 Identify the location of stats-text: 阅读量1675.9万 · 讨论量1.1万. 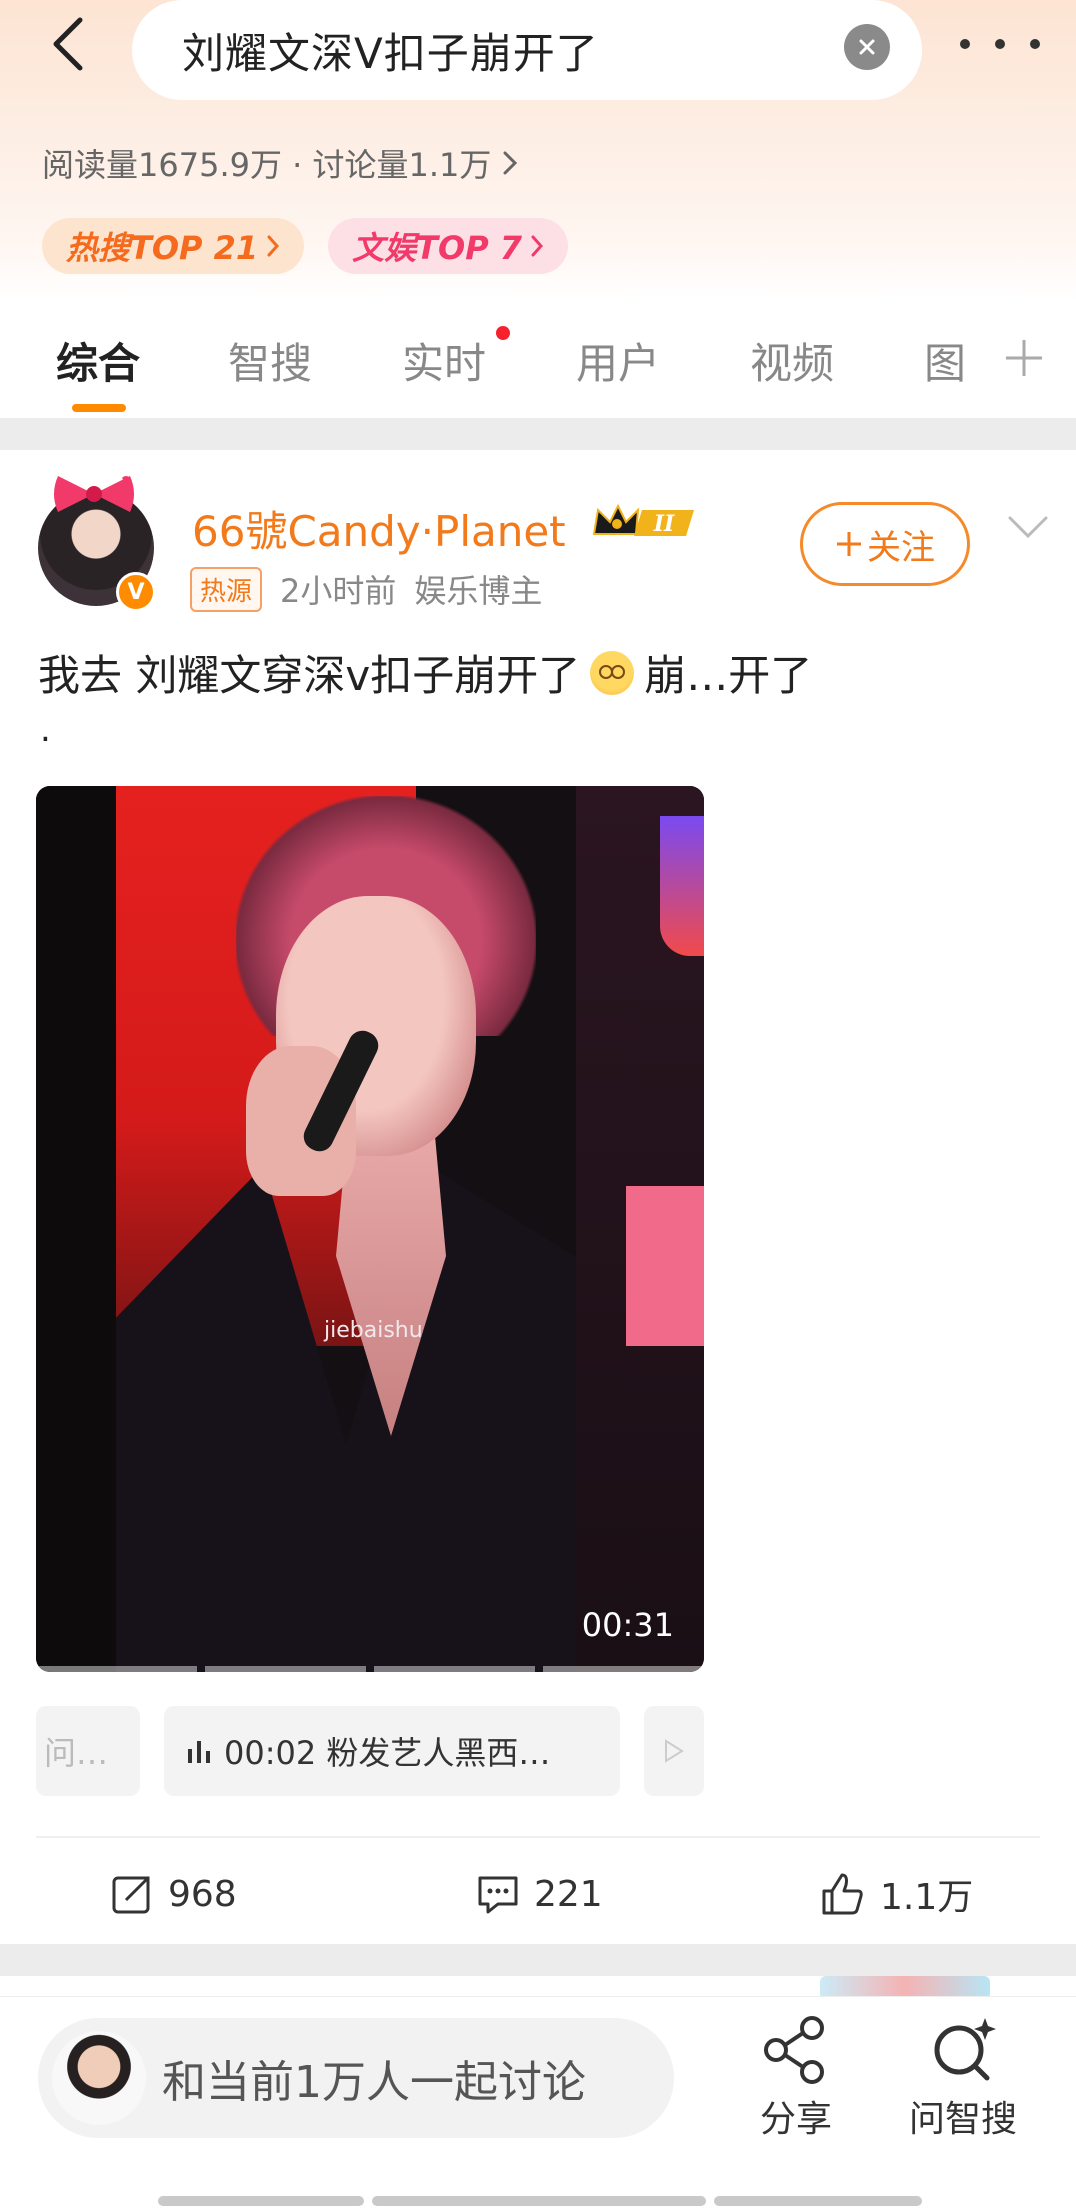
(267, 165).